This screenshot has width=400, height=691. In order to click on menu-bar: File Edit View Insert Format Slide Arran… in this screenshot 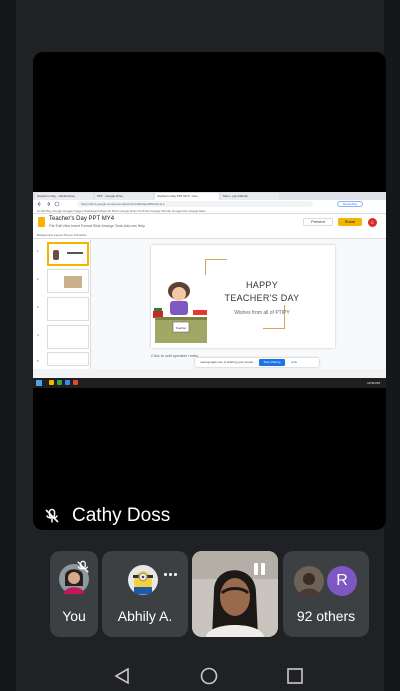, I will do `click(97, 226)`.